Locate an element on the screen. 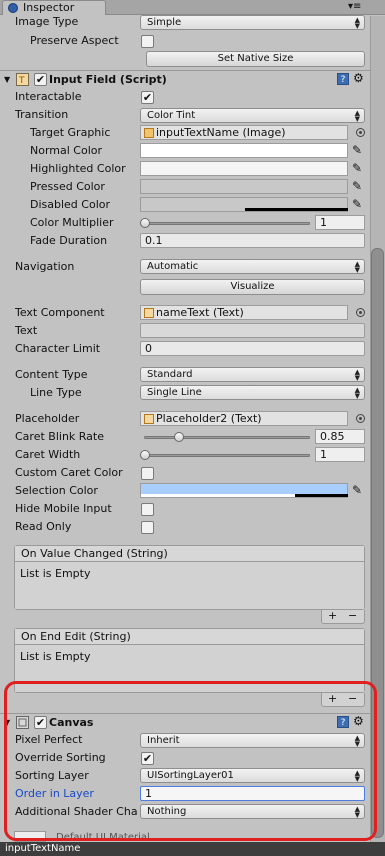 The width and height of the screenshot is (385, 856). navigation-value: Automatic is located at coordinates (173, 266).